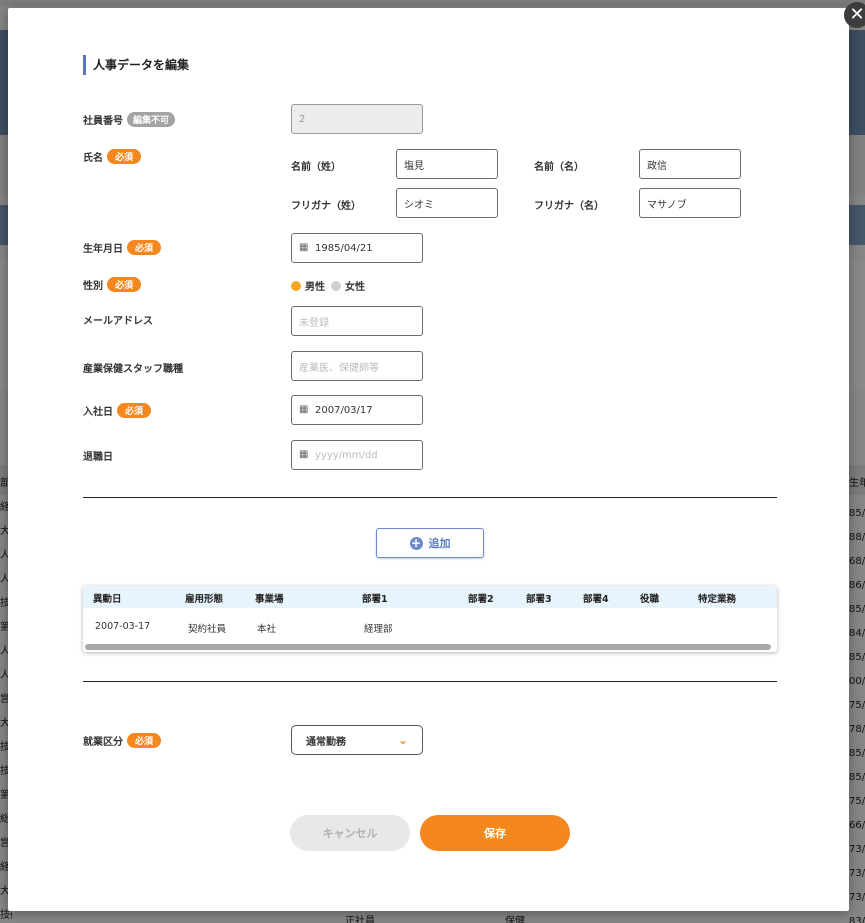 This screenshot has height=923, width=865. What do you see at coordinates (596, 599) in the screenshot?
I see `table-header-cell: 部署4` at bounding box center [596, 599].